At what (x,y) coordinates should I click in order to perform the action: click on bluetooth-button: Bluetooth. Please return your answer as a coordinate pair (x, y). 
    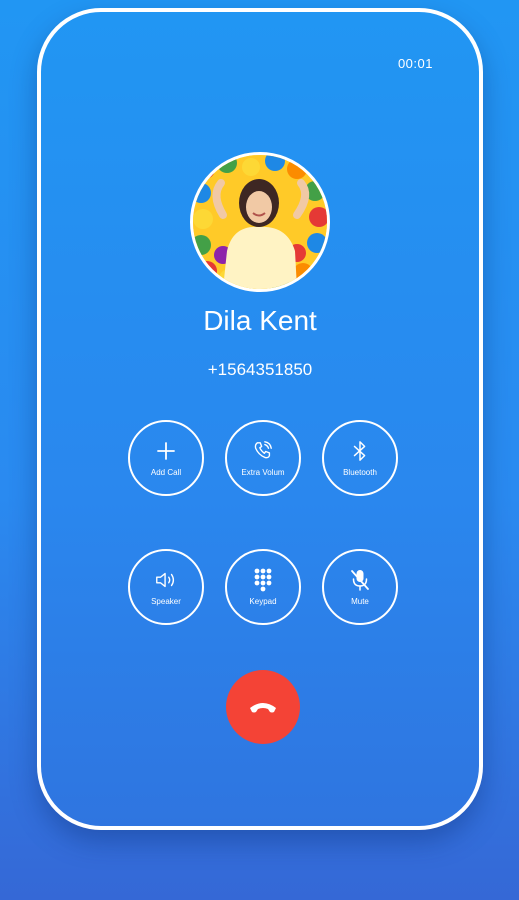
    Looking at the image, I should click on (360, 458).